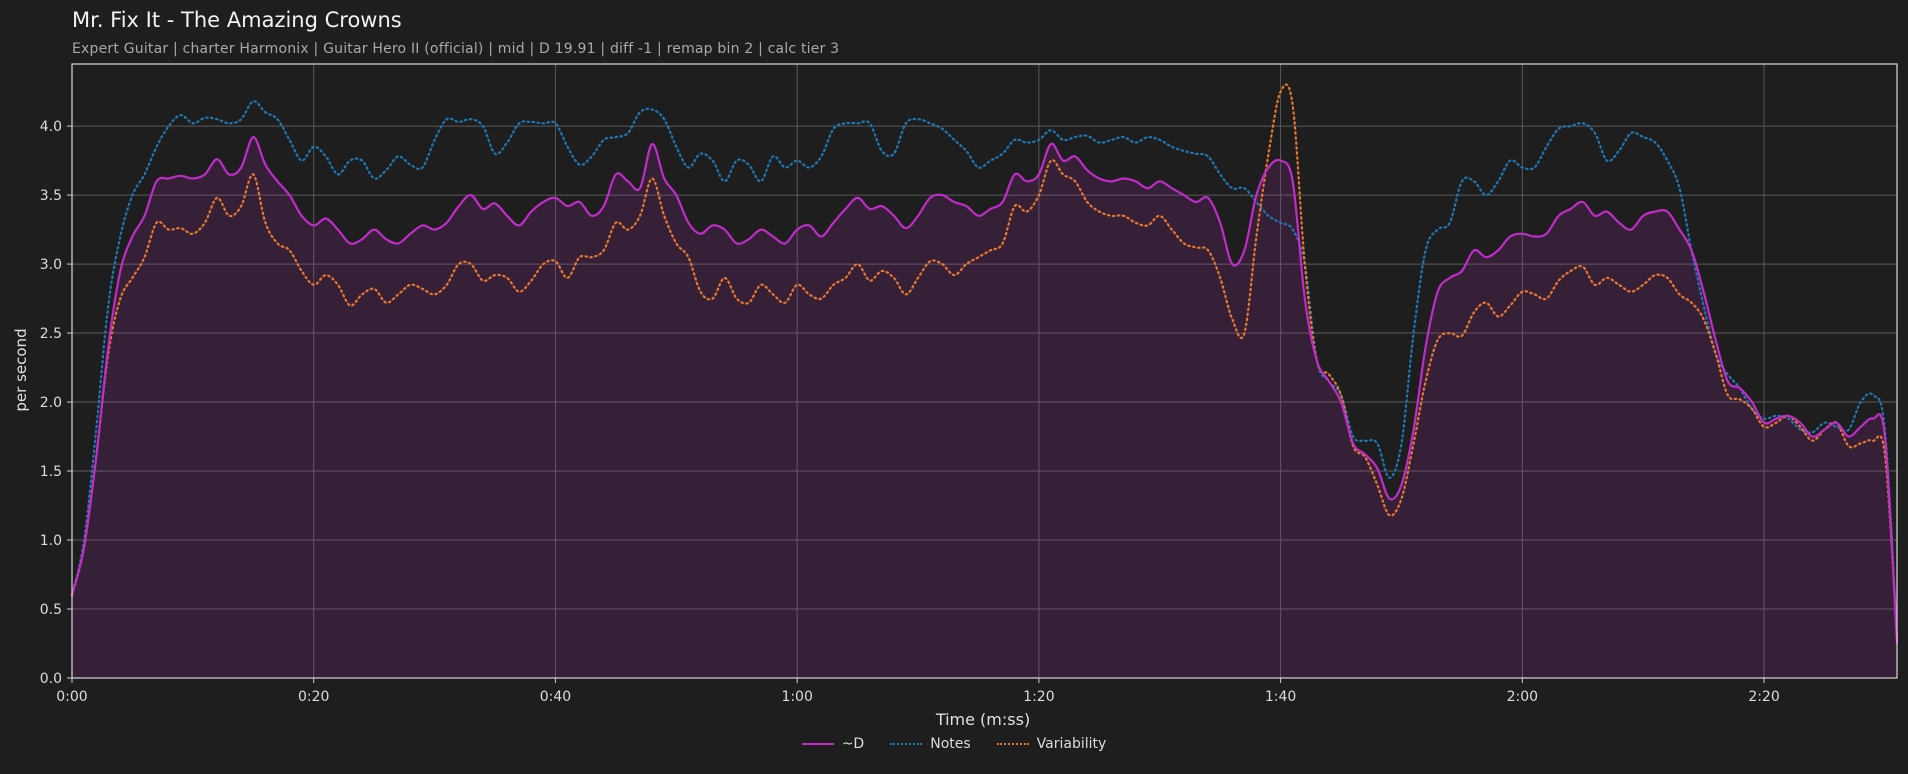 Image resolution: width=1908 pixels, height=774 pixels. What do you see at coordinates (51, 265) in the screenshot?
I see `y-tick-label: 3.0` at bounding box center [51, 265].